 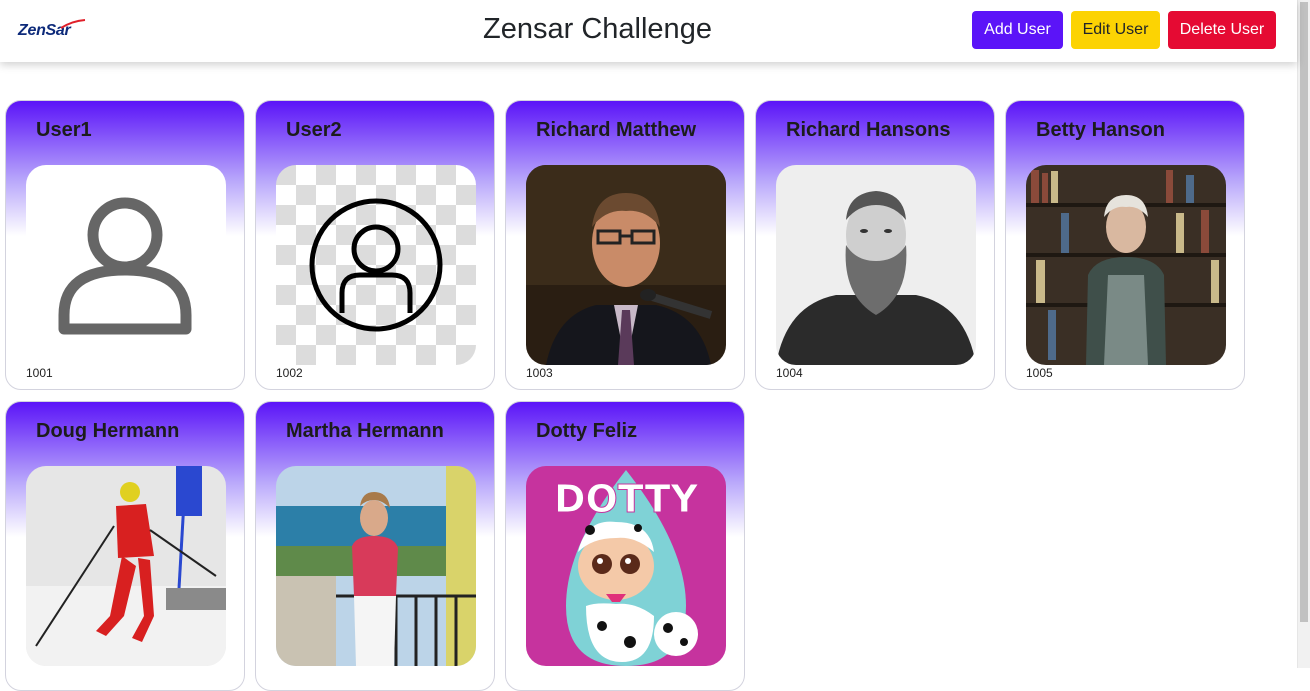 I want to click on user-card: User1 1001, so click(x=125, y=245).